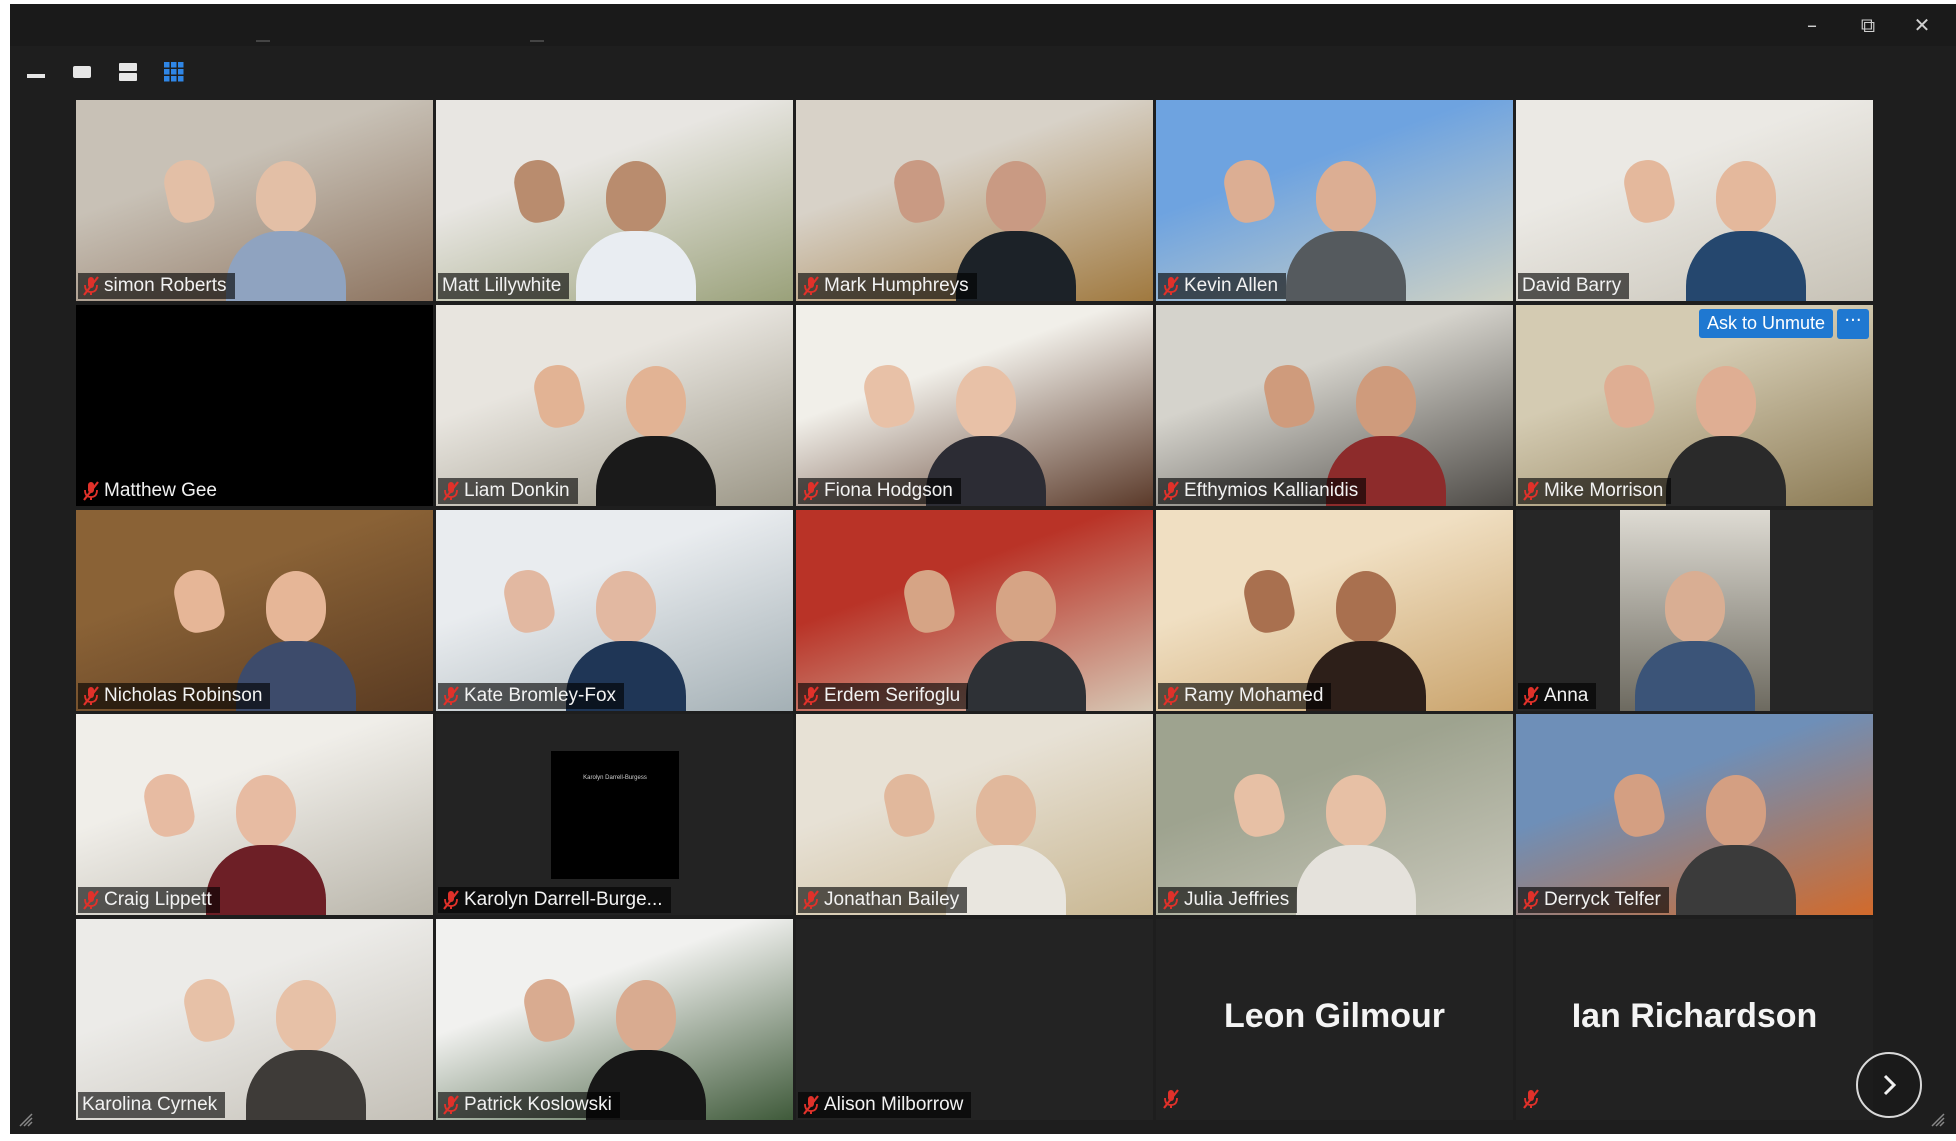 The image size is (1956, 1141). I want to click on participant-tile: Patrick Koslowski, so click(614, 1019).